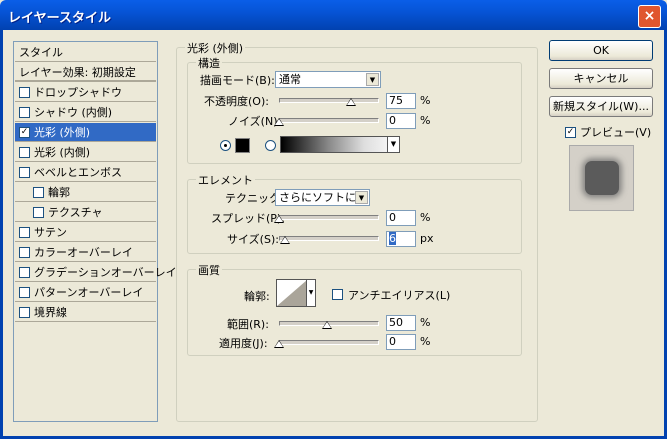  Describe the element at coordinates (337, 294) in the screenshot. I see `antialias-checkbox` at that location.